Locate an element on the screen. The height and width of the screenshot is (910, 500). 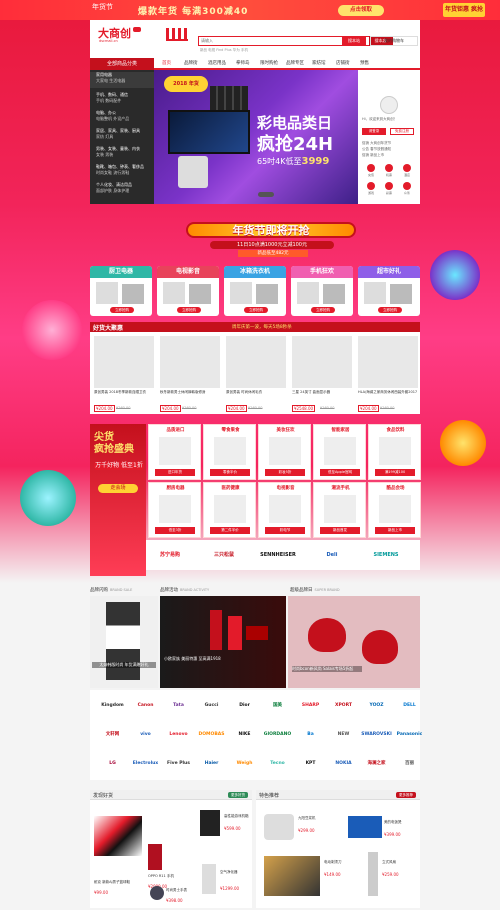
brand-logo: 百丽 is located at coordinates (409, 764).